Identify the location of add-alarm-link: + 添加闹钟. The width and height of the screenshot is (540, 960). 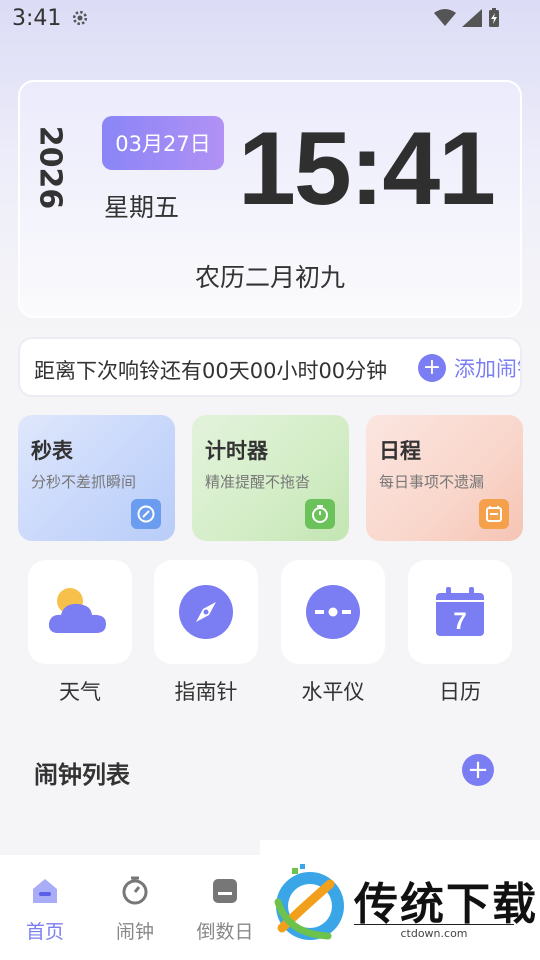
(469, 368).